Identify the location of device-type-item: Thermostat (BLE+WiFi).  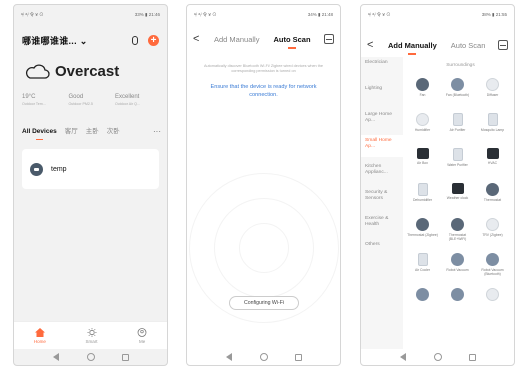
(457, 230).